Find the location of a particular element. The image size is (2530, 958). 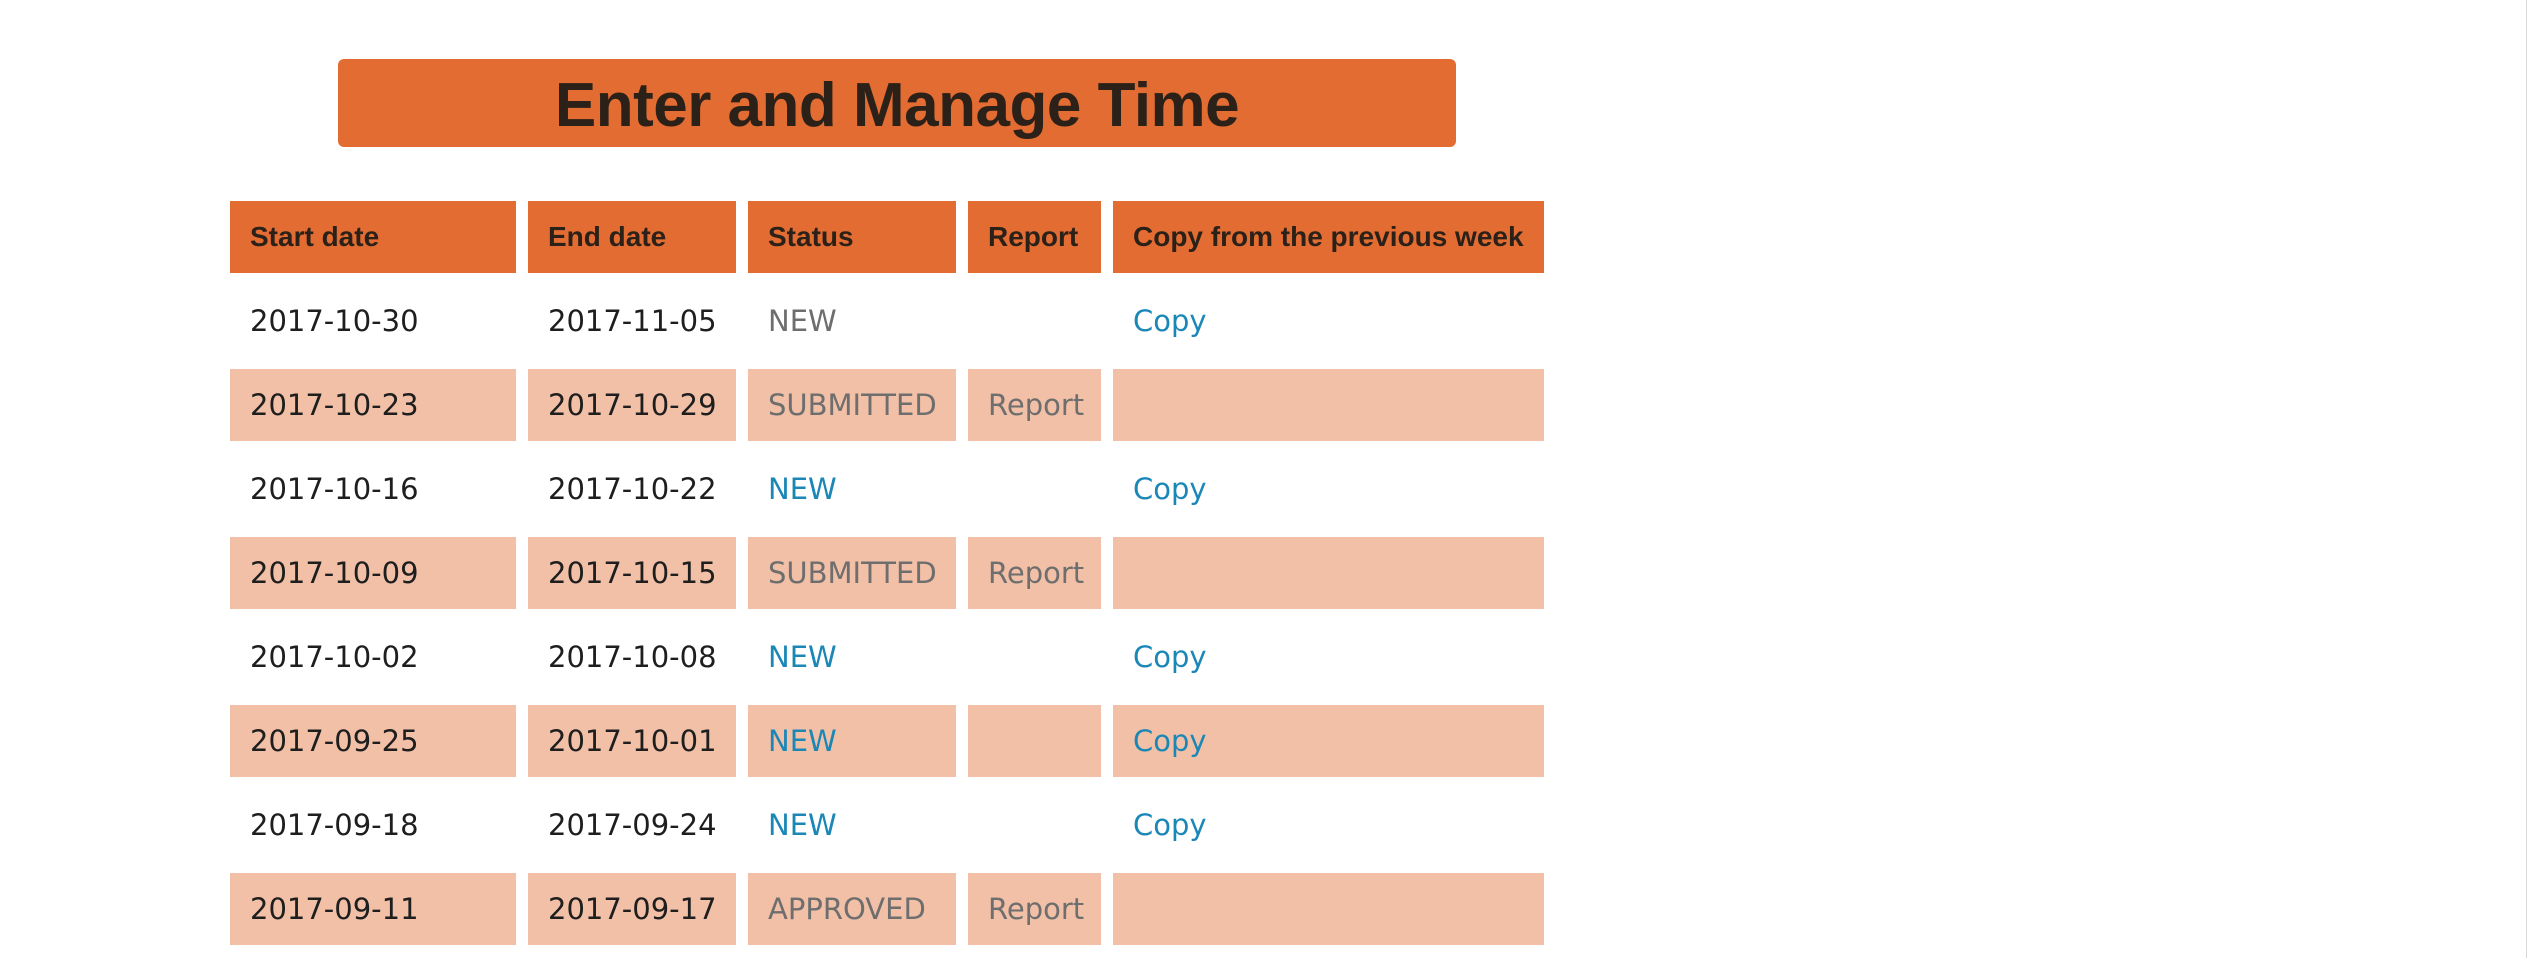

end-date-cell: 2017-10-22 is located at coordinates (632, 489).